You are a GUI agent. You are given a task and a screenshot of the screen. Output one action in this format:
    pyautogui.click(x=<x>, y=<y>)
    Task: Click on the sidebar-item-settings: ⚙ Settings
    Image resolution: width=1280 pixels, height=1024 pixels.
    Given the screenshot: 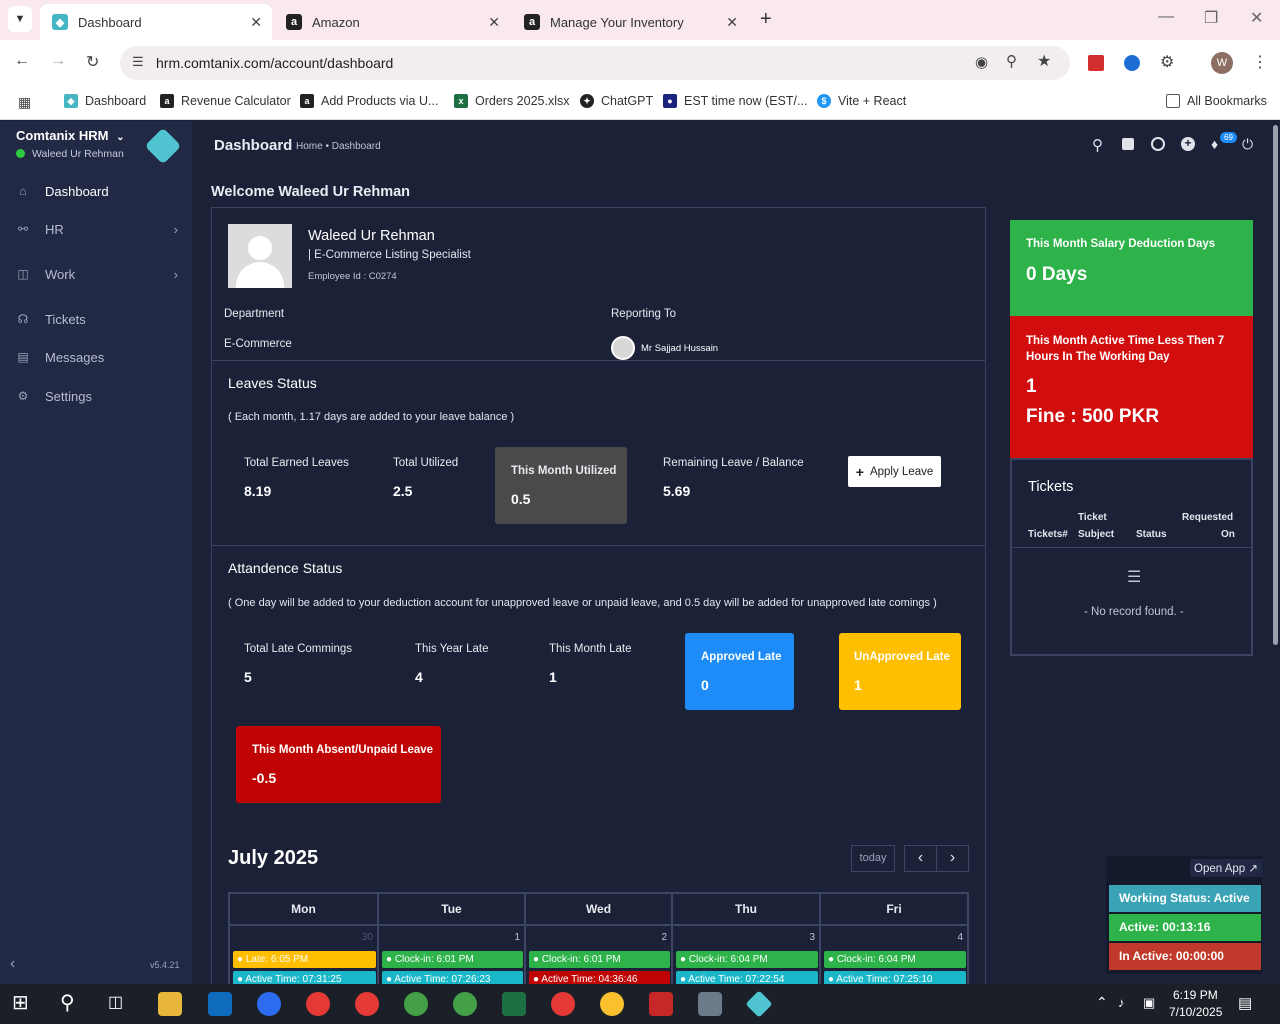 What is the action you would take?
    pyautogui.click(x=96, y=396)
    